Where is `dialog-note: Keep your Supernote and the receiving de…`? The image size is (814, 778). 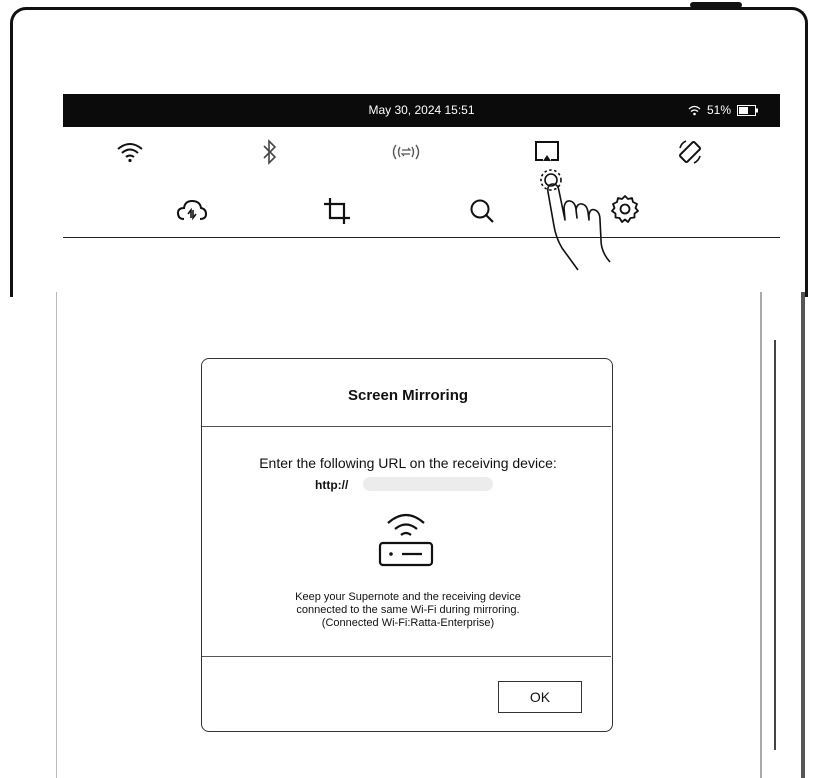 dialog-note: Keep your Supernote and the receiving de… is located at coordinates (408, 610).